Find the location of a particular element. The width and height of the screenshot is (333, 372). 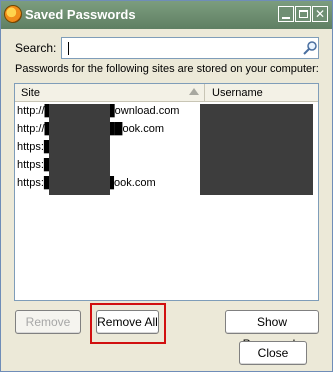

search-label: Search: is located at coordinates (36, 48).